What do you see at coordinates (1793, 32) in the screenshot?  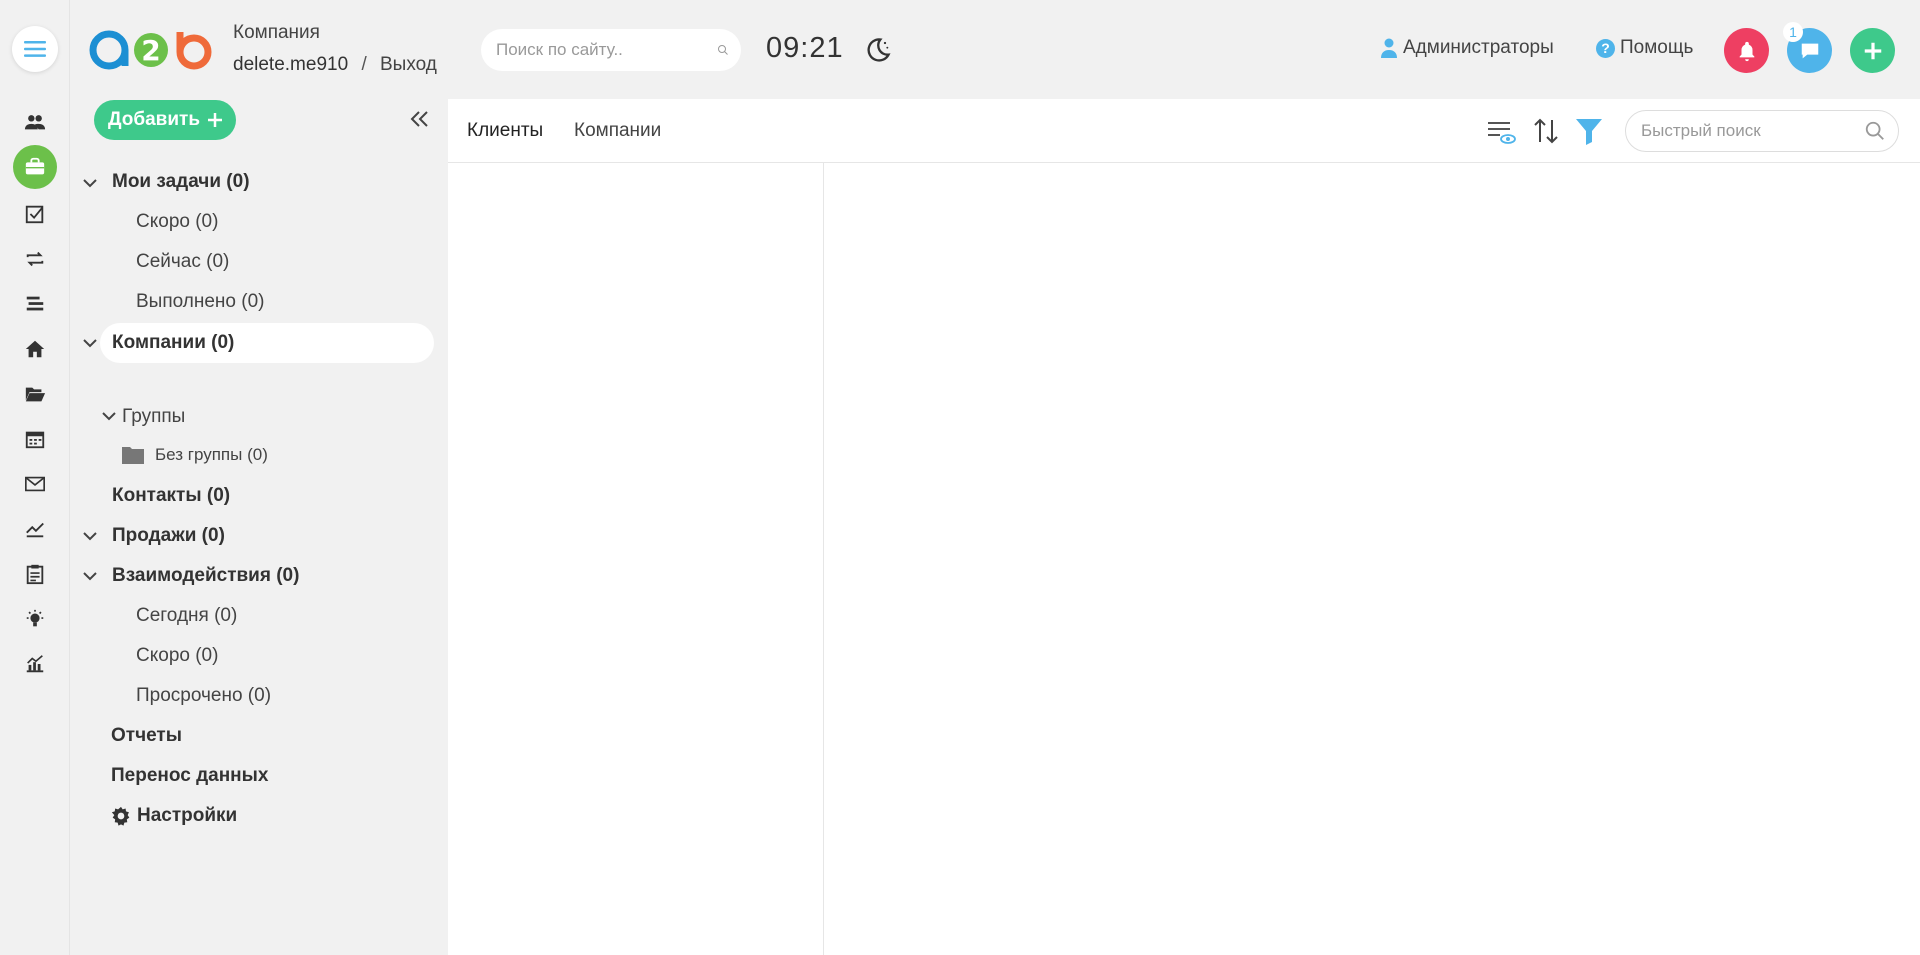 I see `messages-badge: 1` at bounding box center [1793, 32].